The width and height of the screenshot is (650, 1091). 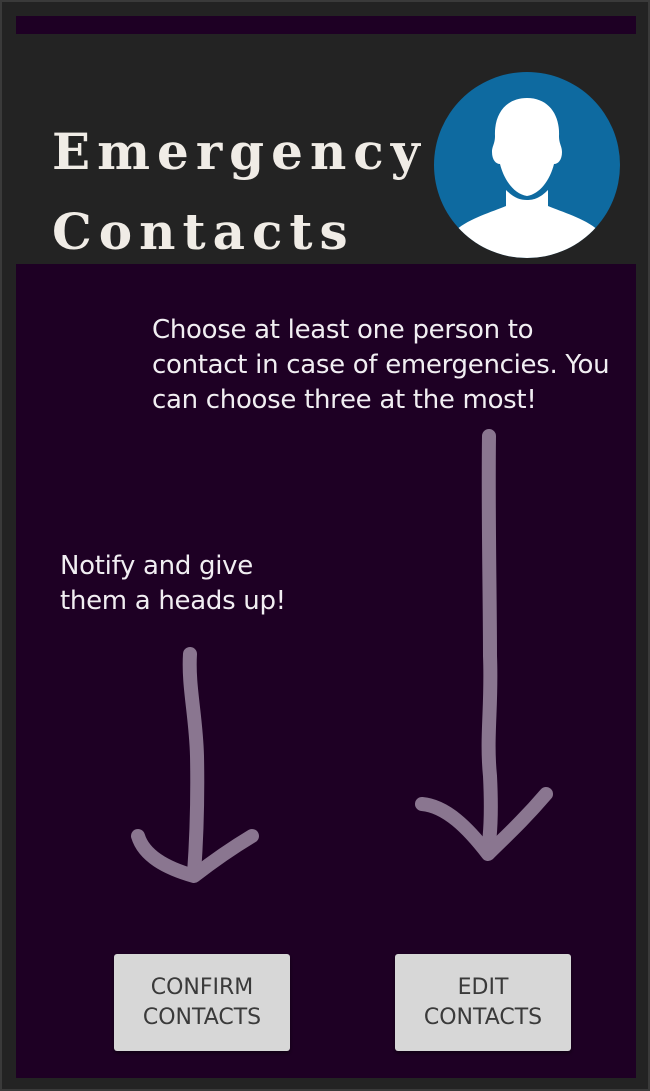 I want to click on person-silhouette-icon, so click(x=527, y=178).